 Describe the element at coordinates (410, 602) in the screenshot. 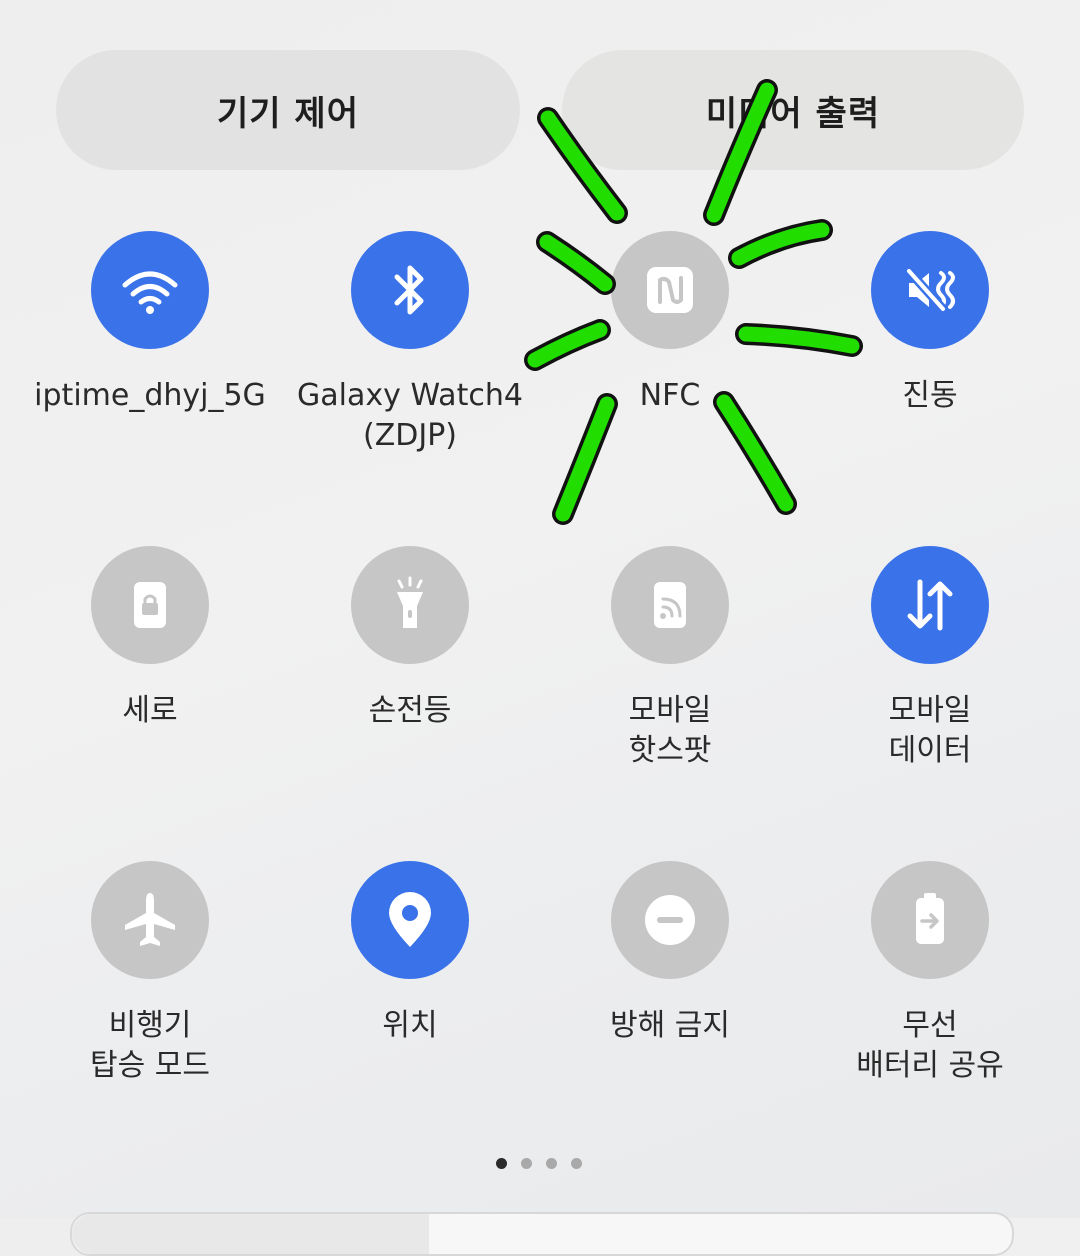

I see `flashlight-icon` at that location.